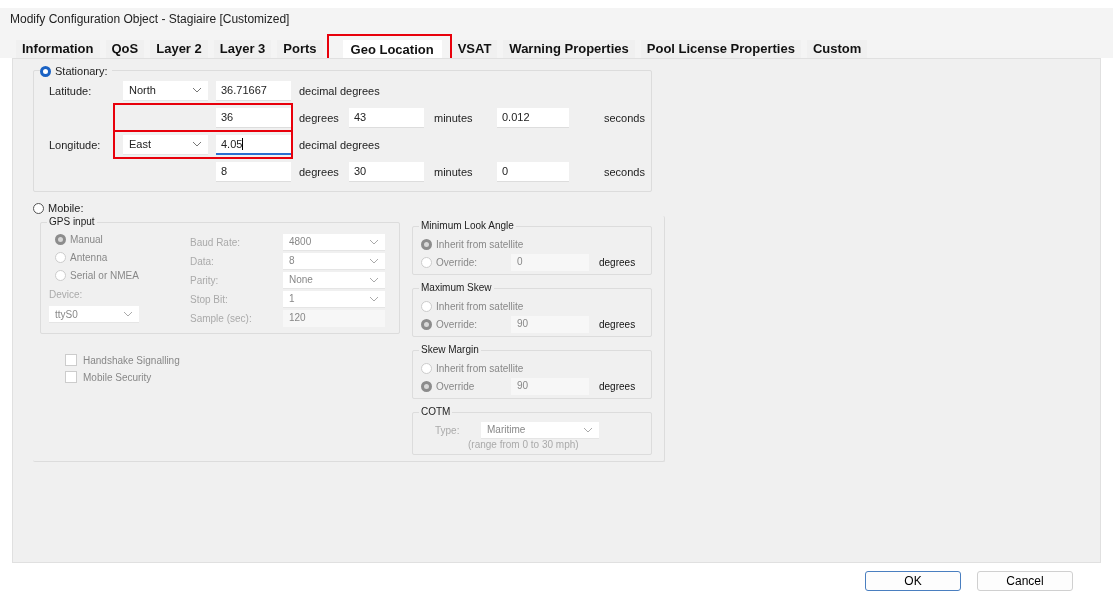 The height and width of the screenshot is (600, 1113). What do you see at coordinates (450, 349) in the screenshot?
I see `group-title: Skew Margin` at bounding box center [450, 349].